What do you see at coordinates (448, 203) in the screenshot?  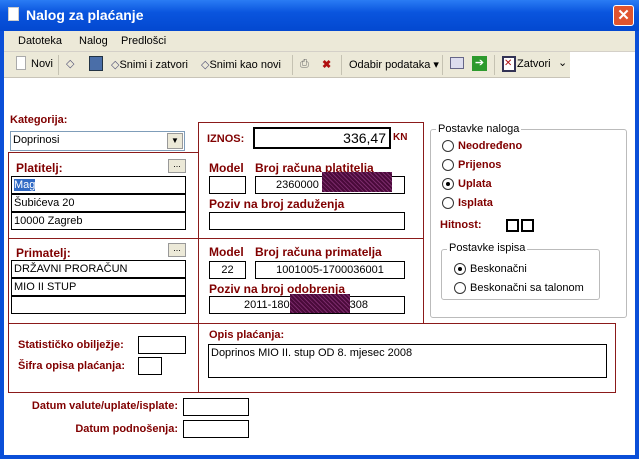 I see `radio-isplata` at bounding box center [448, 203].